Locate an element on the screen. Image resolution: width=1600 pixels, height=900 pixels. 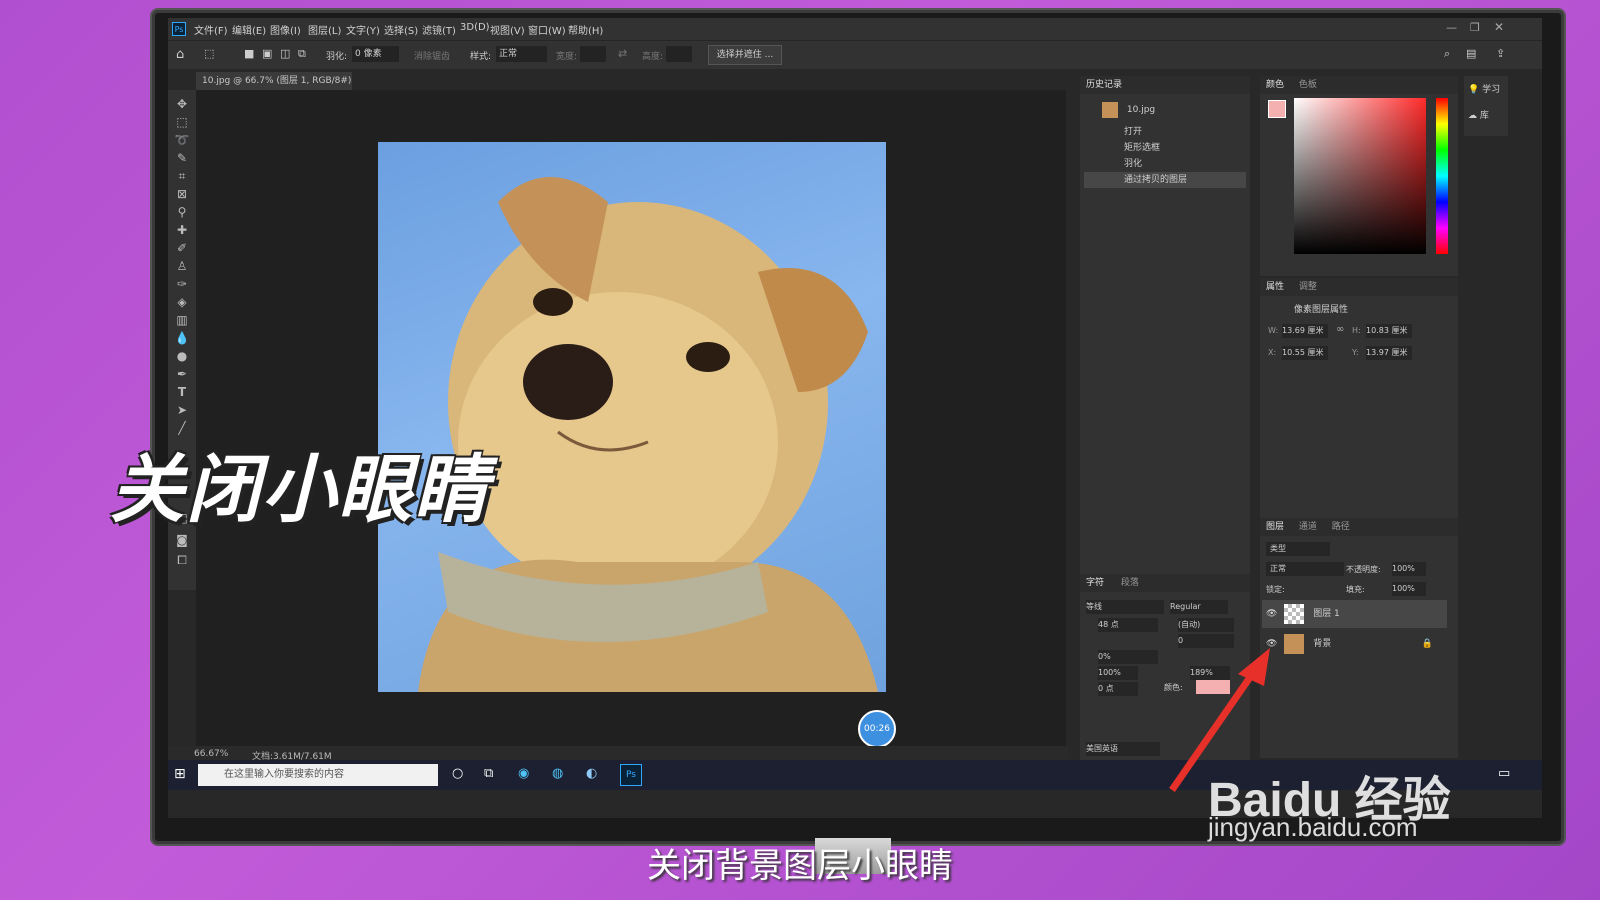
width-value: 13.69 厘米 is located at coordinates (1305, 331).